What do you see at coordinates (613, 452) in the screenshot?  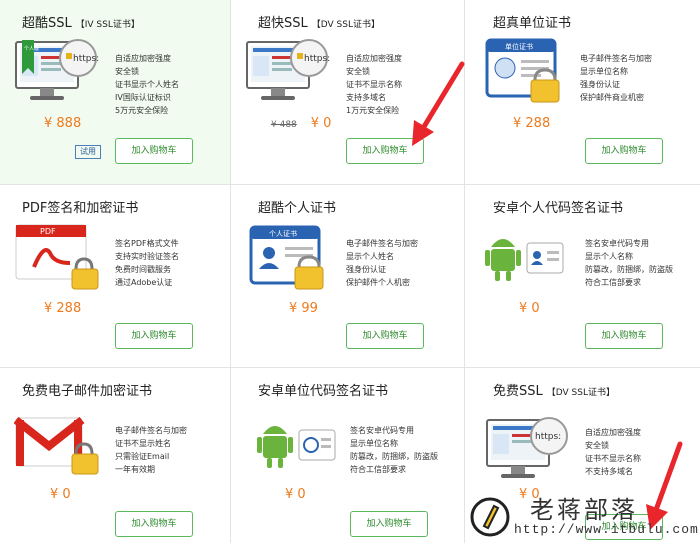 I see `feature-list: 自适应加密强度 安全锁 证书不显示名称 不支持多域名` at bounding box center [613, 452].